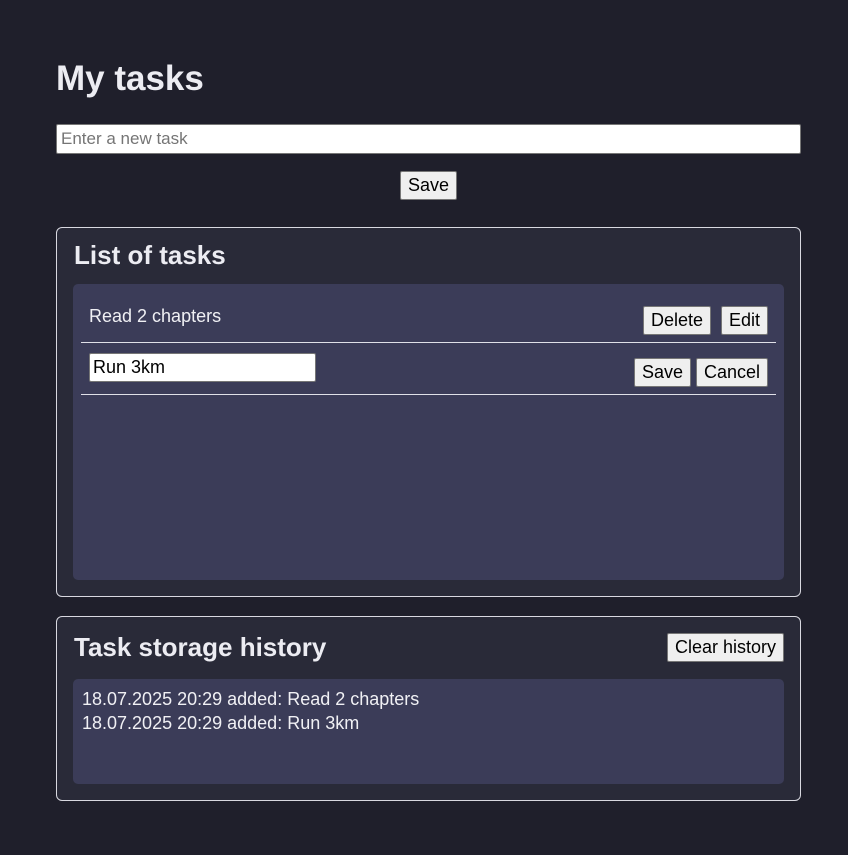 The width and height of the screenshot is (848, 855). Describe the element at coordinates (744, 320) in the screenshot. I see `edit-task-button: Edit` at that location.